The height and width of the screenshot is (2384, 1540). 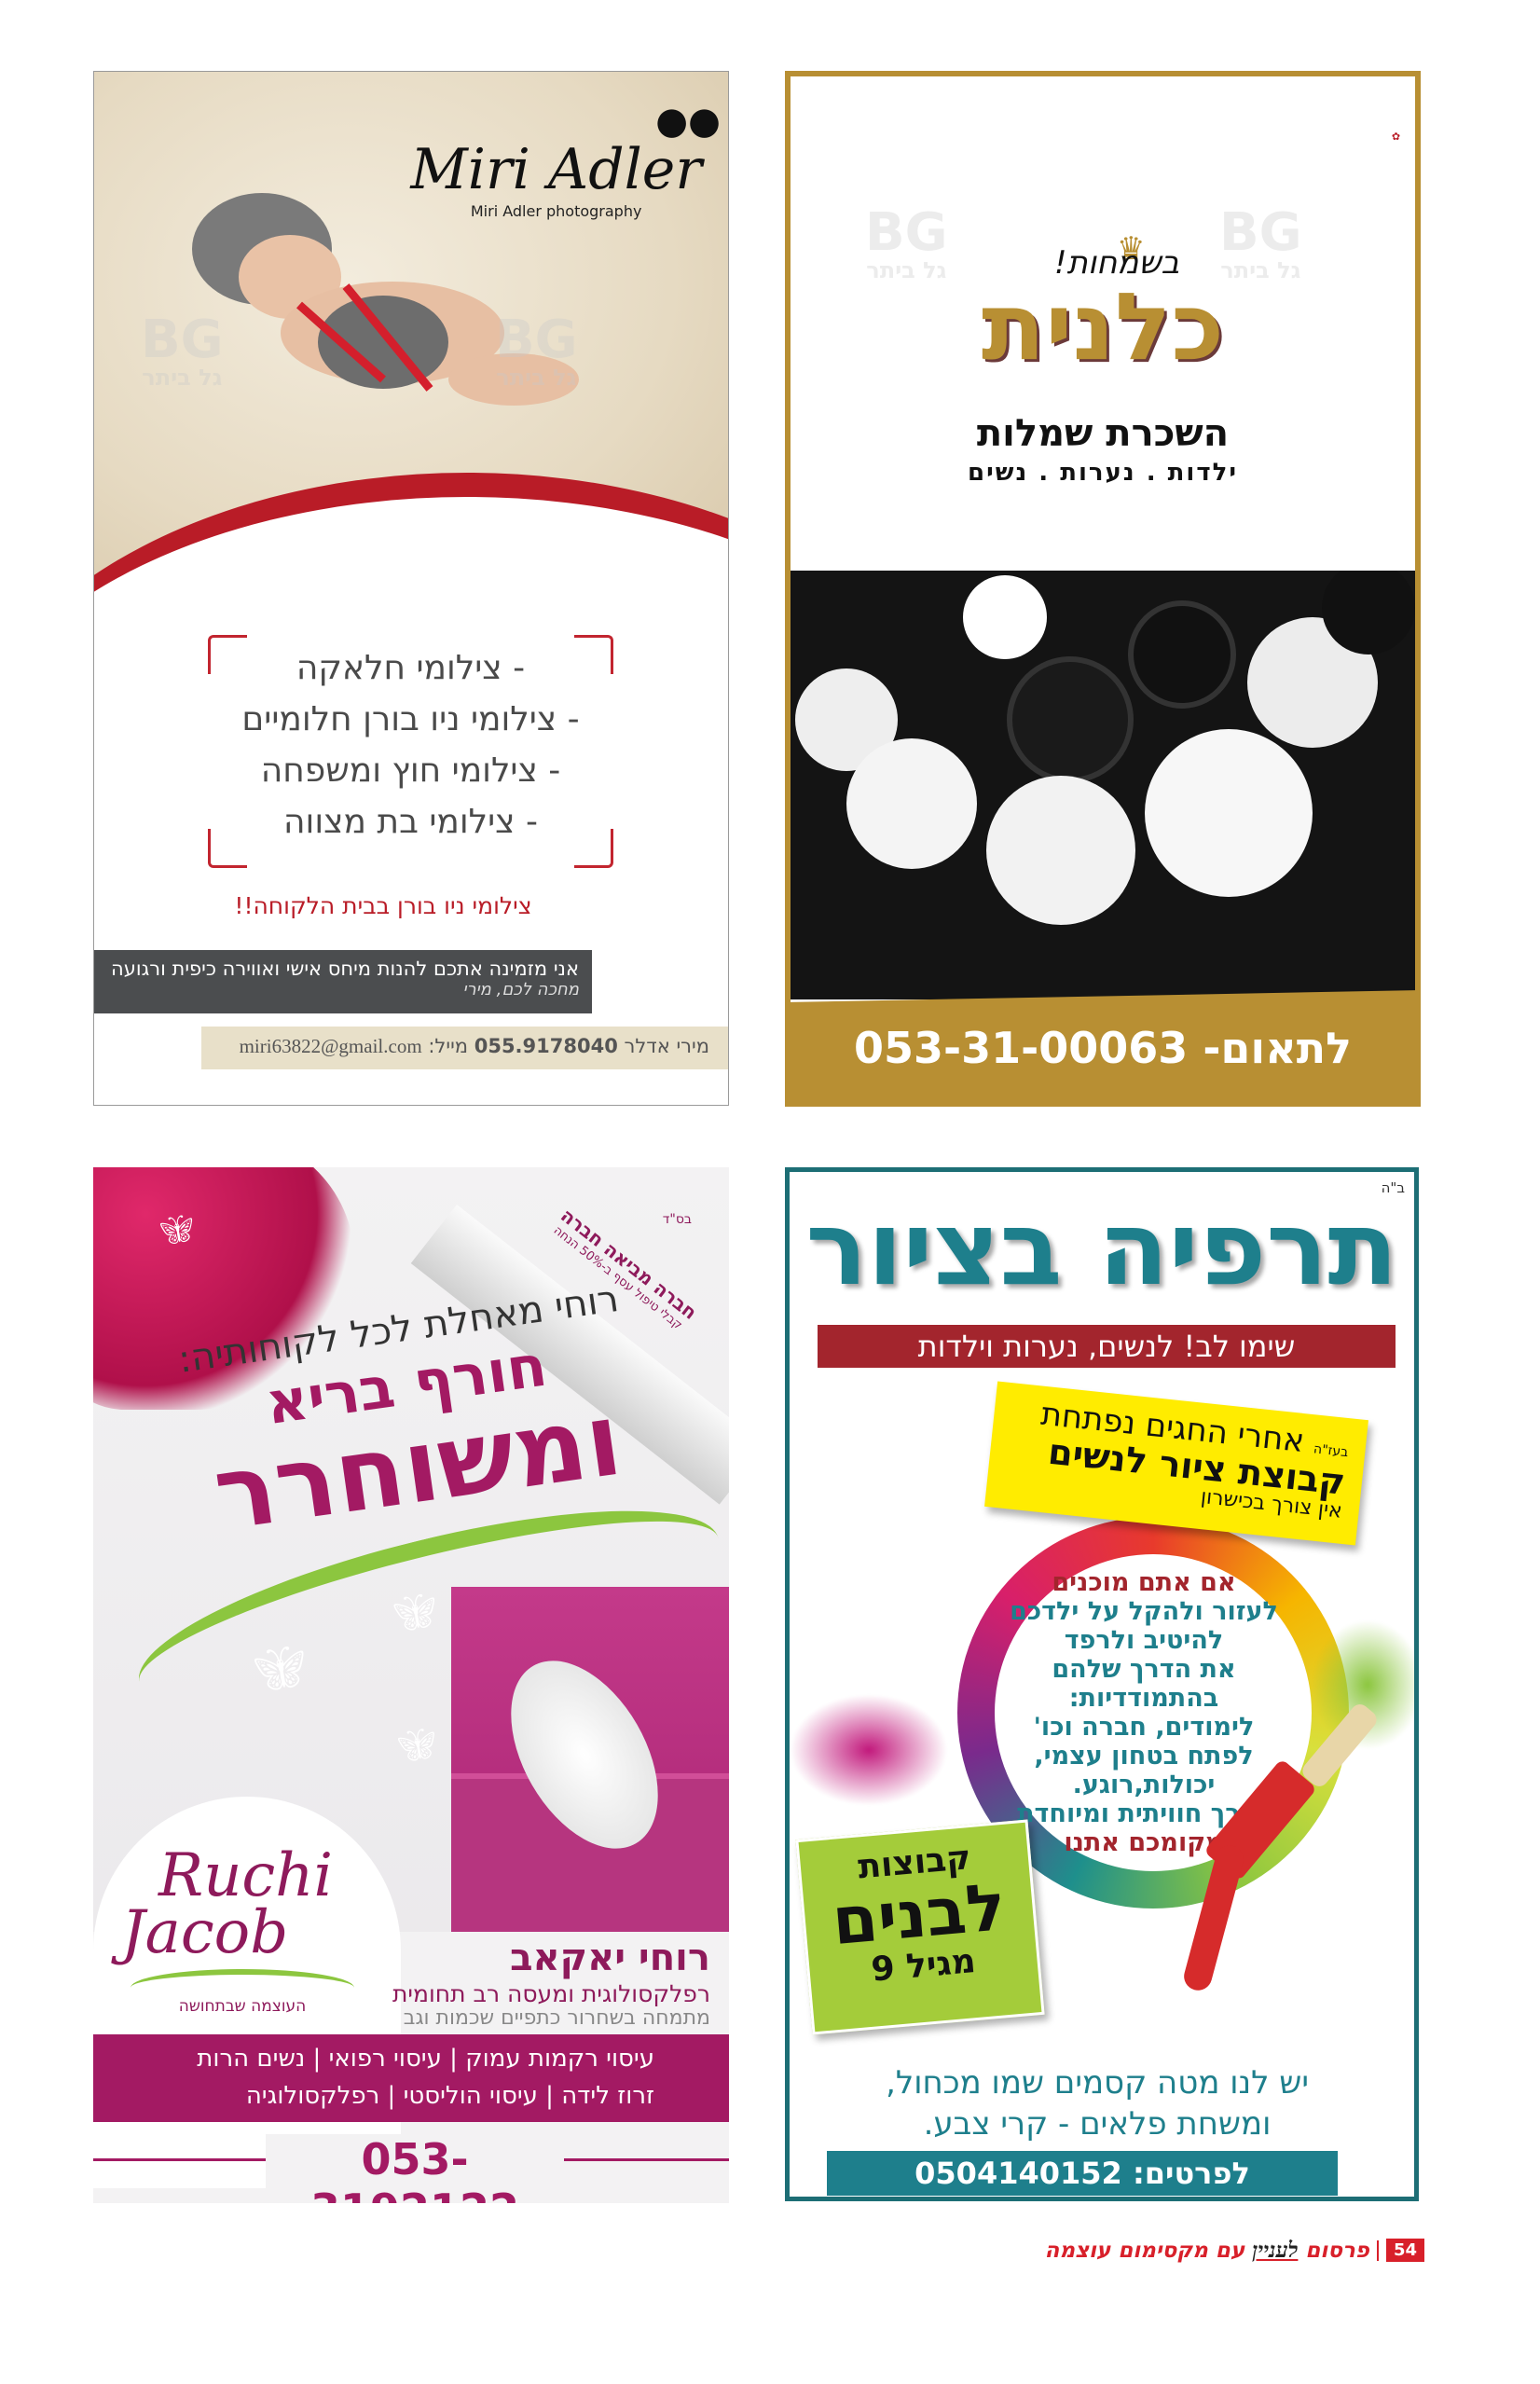 I want to click on service-item: - צילומי ניו בורן חלומיים, so click(x=410, y=719).